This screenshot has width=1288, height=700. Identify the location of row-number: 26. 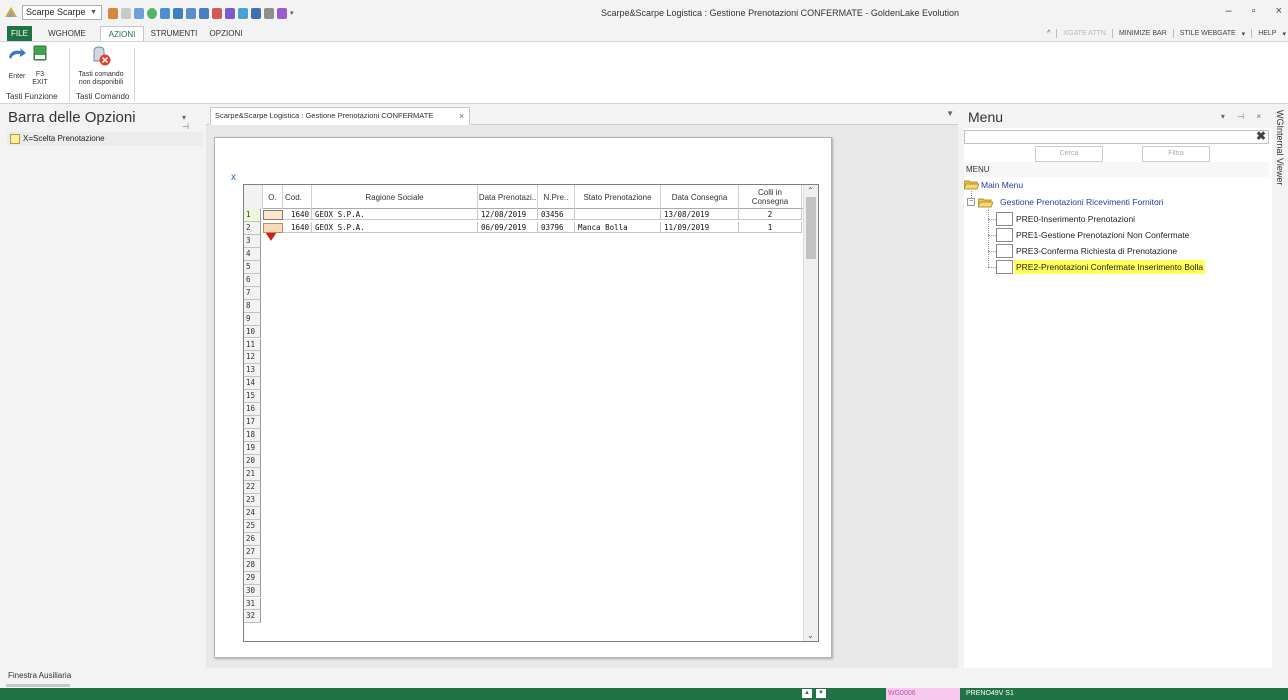
(252, 539).